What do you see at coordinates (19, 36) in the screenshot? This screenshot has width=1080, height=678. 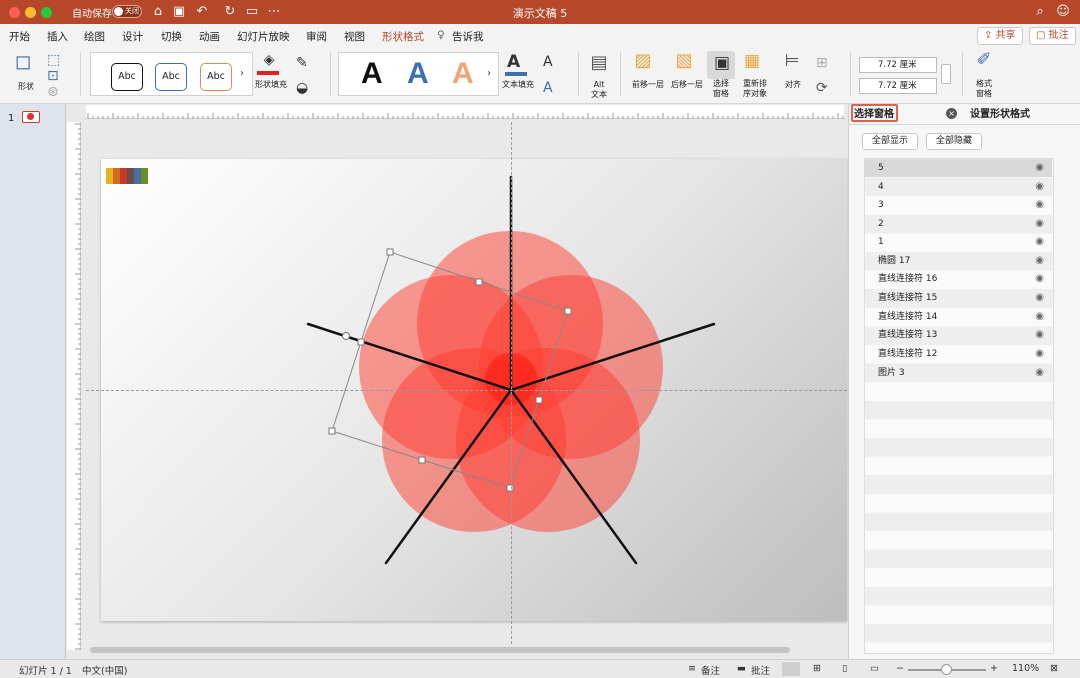 I see `tab-home: 开始` at bounding box center [19, 36].